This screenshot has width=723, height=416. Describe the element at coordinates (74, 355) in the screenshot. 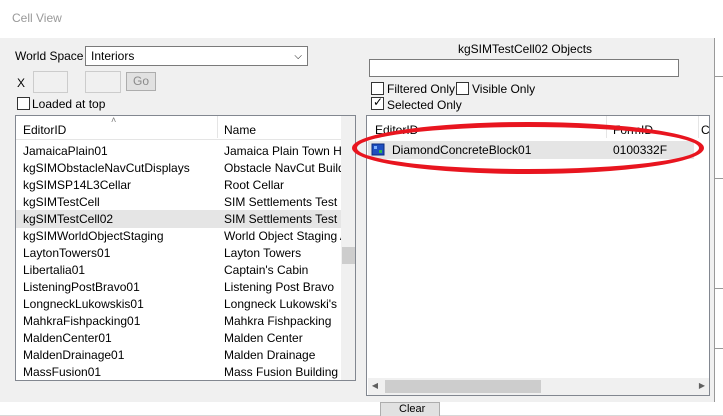

I see `cell-editorid: MaldenDrainage01` at that location.